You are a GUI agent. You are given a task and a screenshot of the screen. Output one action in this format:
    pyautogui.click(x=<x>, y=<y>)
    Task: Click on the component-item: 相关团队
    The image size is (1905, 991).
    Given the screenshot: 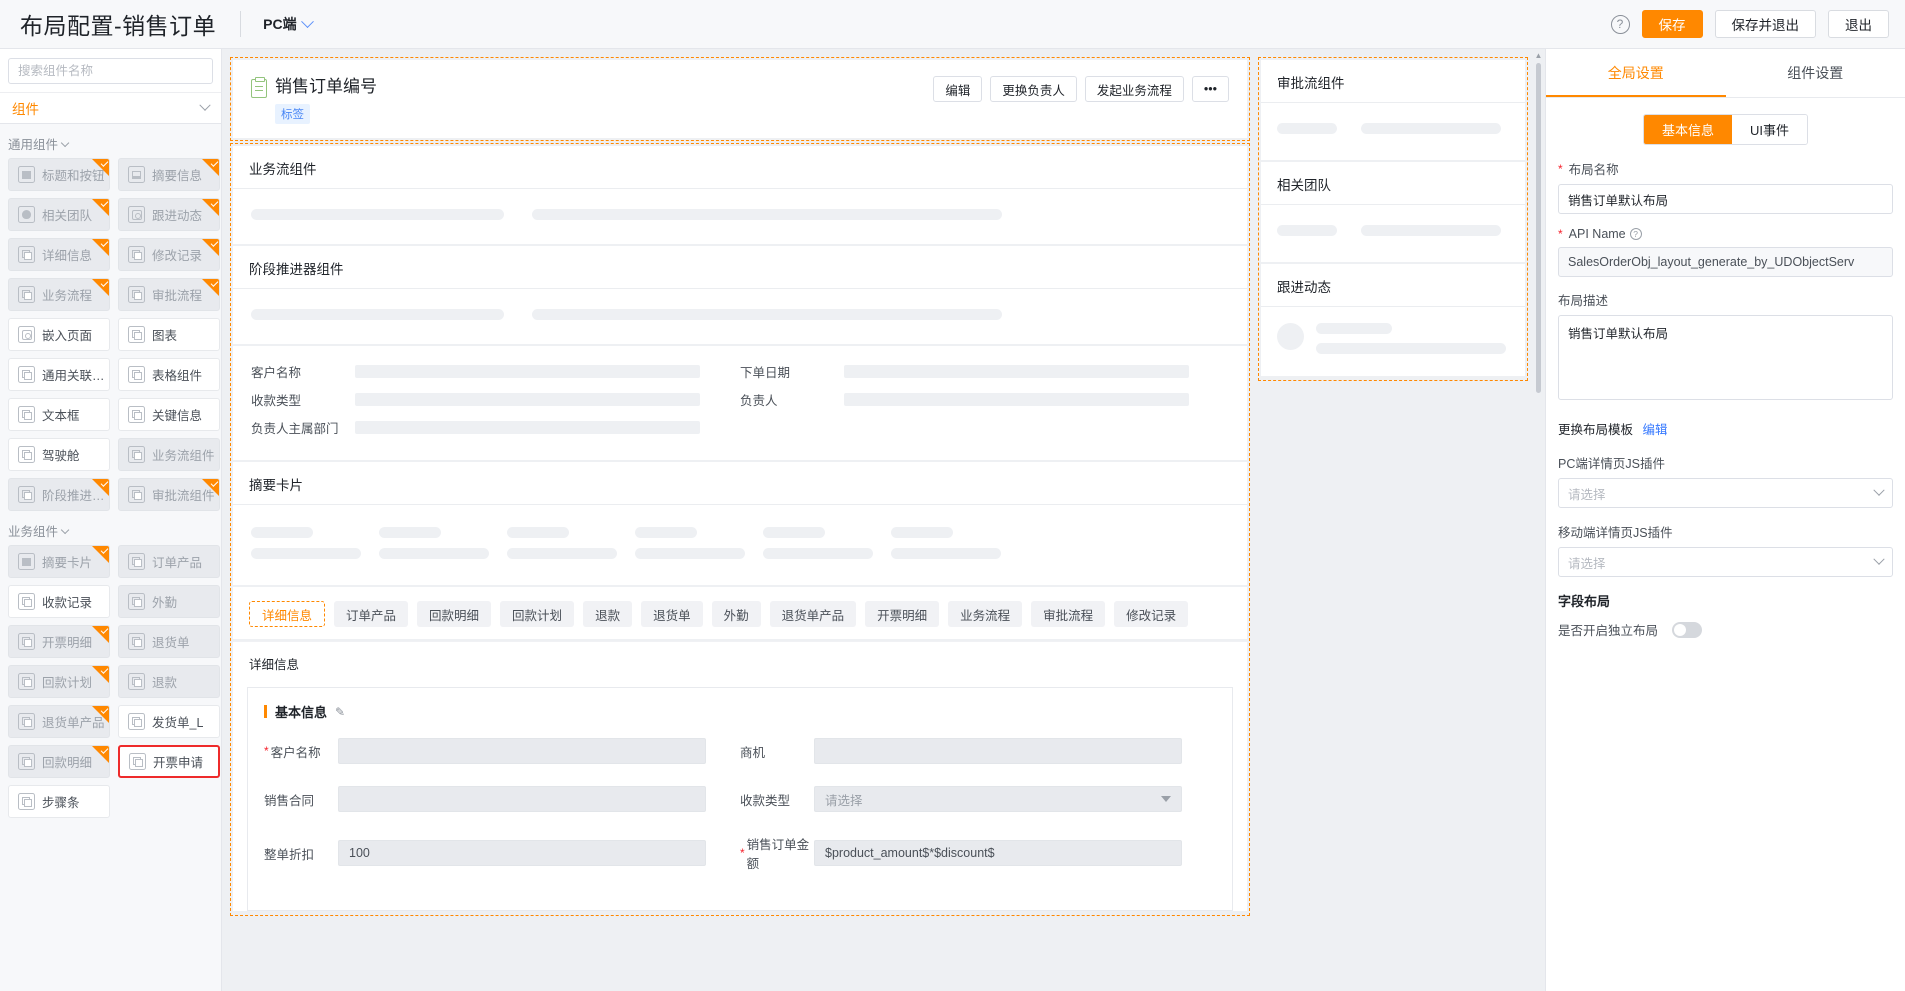 What is the action you would take?
    pyautogui.click(x=59, y=214)
    